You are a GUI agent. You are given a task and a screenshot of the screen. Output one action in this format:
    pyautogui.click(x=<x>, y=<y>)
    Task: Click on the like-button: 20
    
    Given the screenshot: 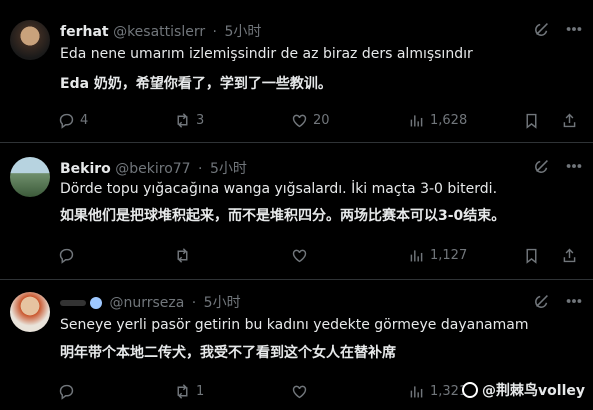 What is the action you would take?
    pyautogui.click(x=310, y=120)
    